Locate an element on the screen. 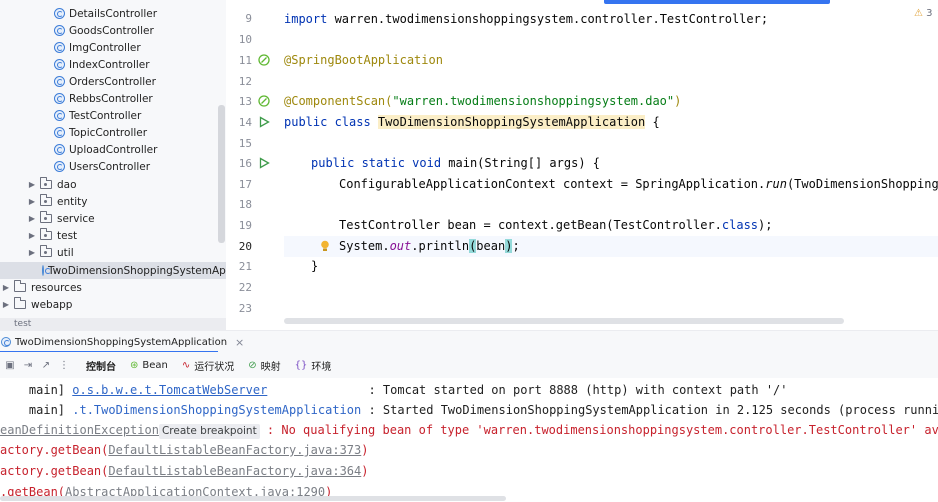 This screenshot has width=938, height=502. tree-item-util: ▶ util is located at coordinates (113, 252).